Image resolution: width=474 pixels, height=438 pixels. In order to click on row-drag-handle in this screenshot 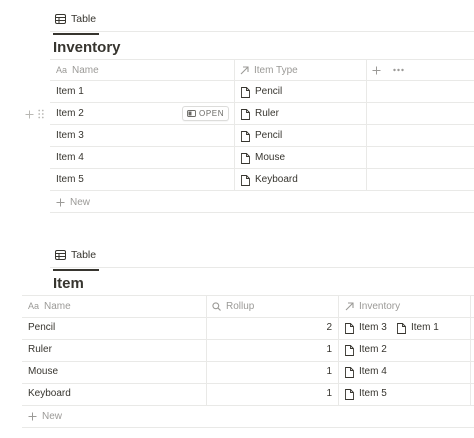, I will do `click(34, 114)`.